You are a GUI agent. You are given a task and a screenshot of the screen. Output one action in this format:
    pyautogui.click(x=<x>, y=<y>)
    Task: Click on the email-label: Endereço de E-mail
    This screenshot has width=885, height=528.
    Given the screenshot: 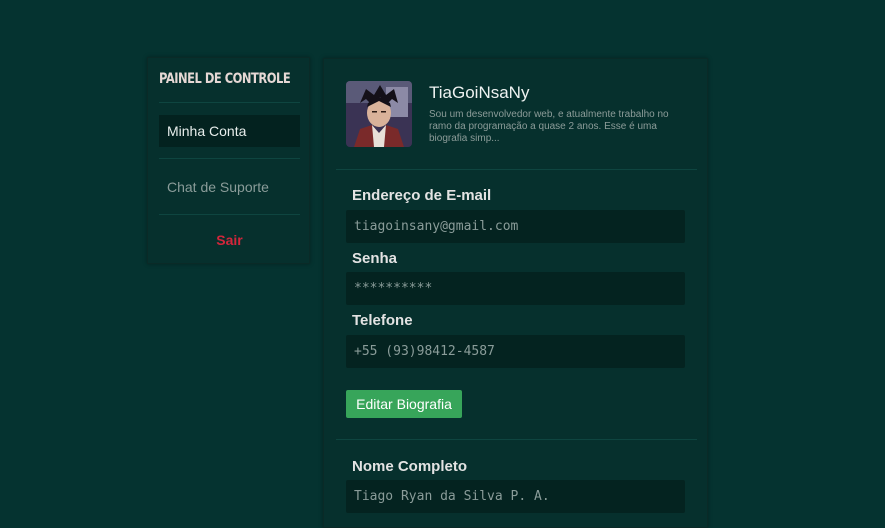 What is the action you would take?
    pyautogui.click(x=422, y=195)
    